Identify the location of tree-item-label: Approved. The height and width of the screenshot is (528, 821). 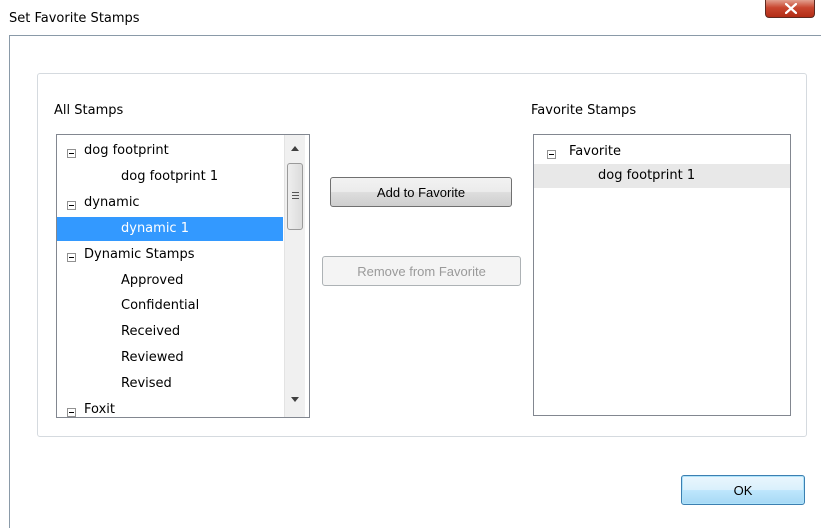
(152, 280).